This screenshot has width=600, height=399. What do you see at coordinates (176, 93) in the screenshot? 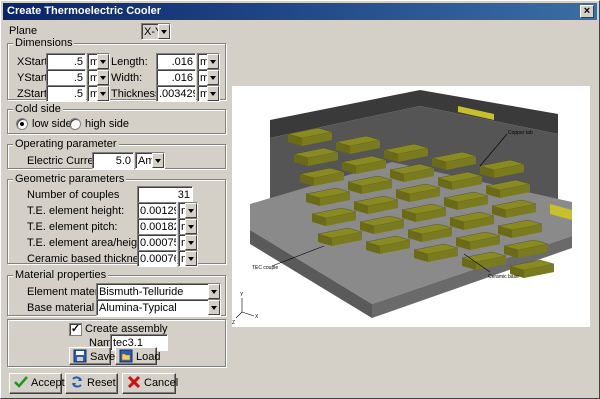
I see `thickness-field: .003429` at bounding box center [176, 93].